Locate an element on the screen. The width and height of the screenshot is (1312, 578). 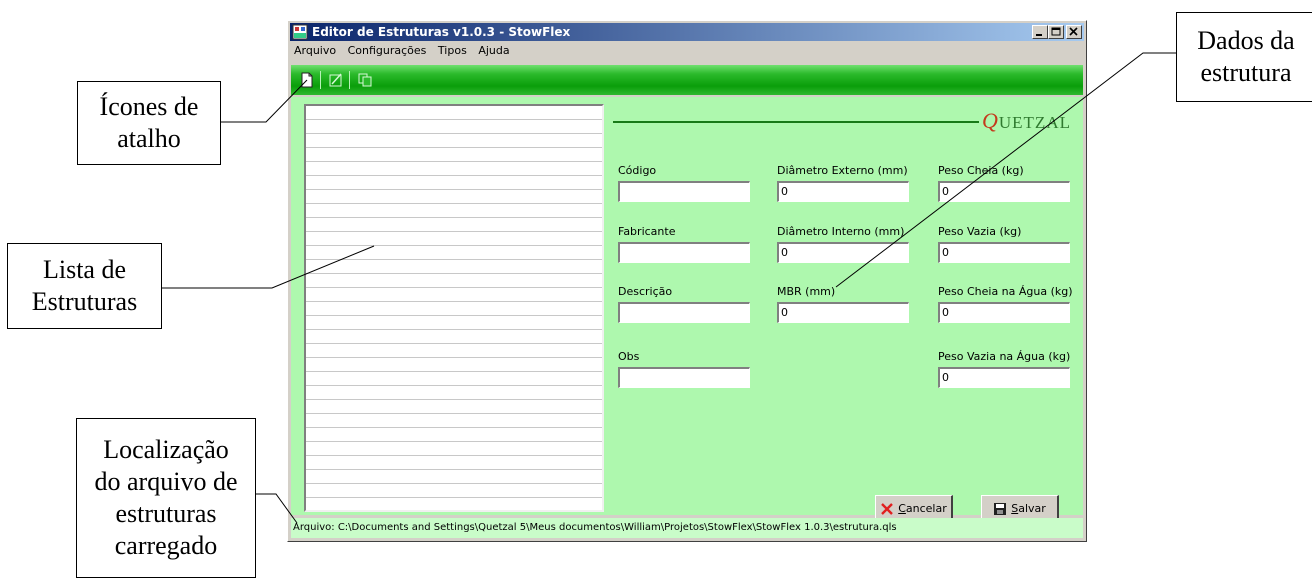
menu-tipos: Tipos is located at coordinates (452, 50).